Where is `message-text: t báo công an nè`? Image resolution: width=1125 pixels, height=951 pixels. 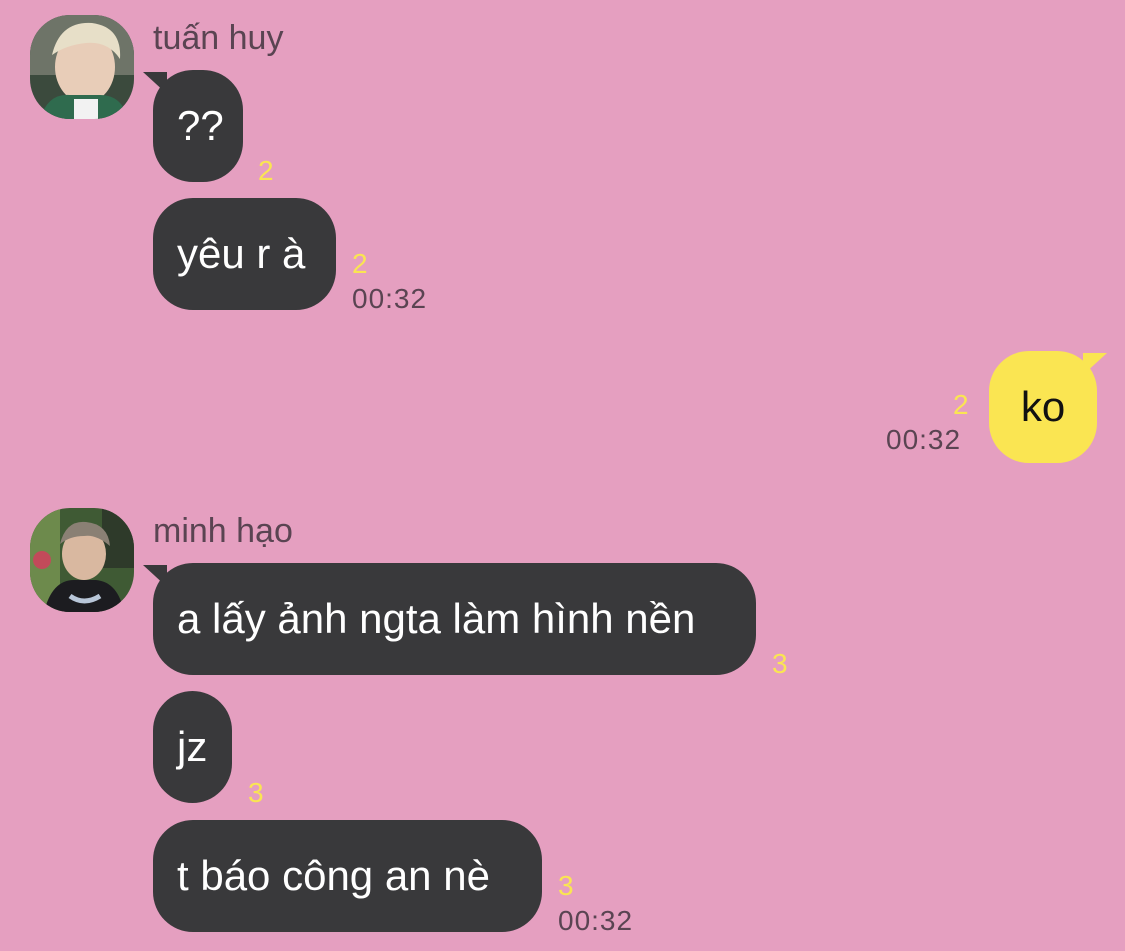 message-text: t báo công an nè is located at coordinates (333, 875).